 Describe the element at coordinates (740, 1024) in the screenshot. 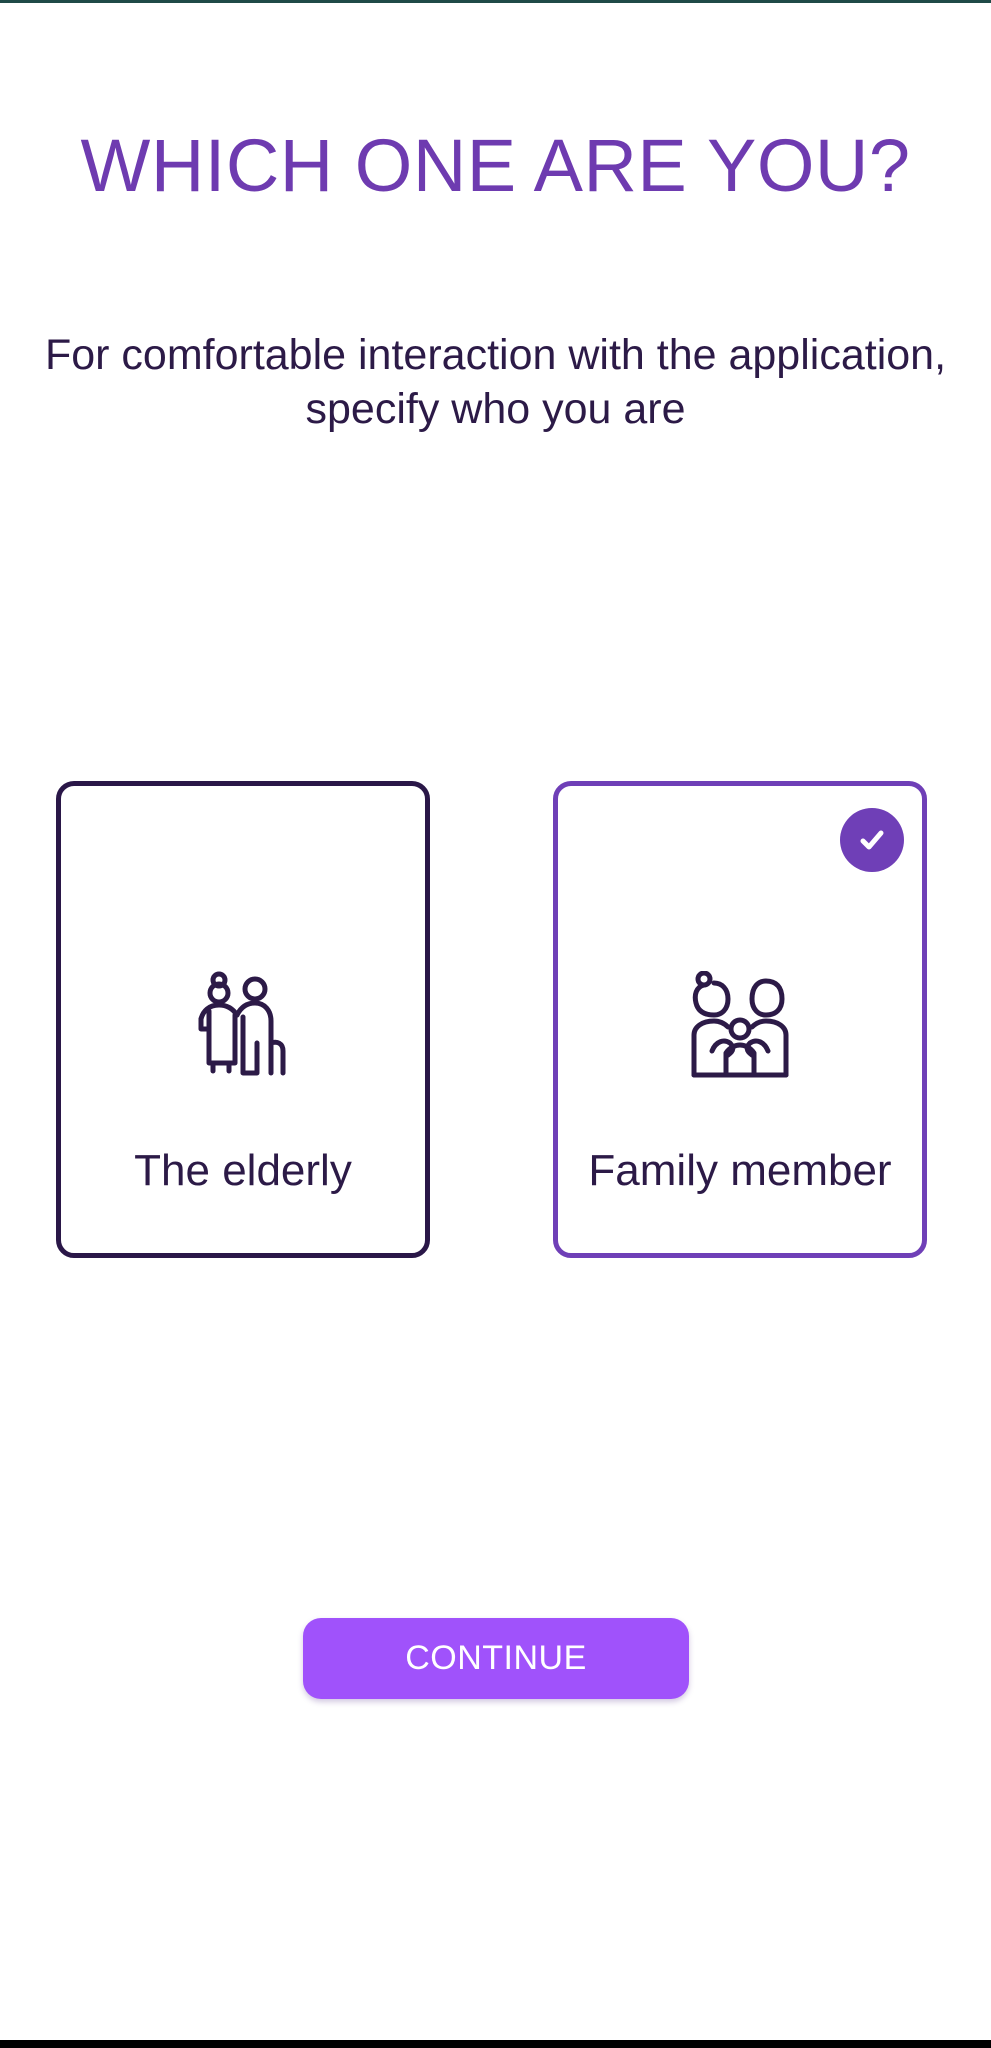

I see `family-icon` at that location.